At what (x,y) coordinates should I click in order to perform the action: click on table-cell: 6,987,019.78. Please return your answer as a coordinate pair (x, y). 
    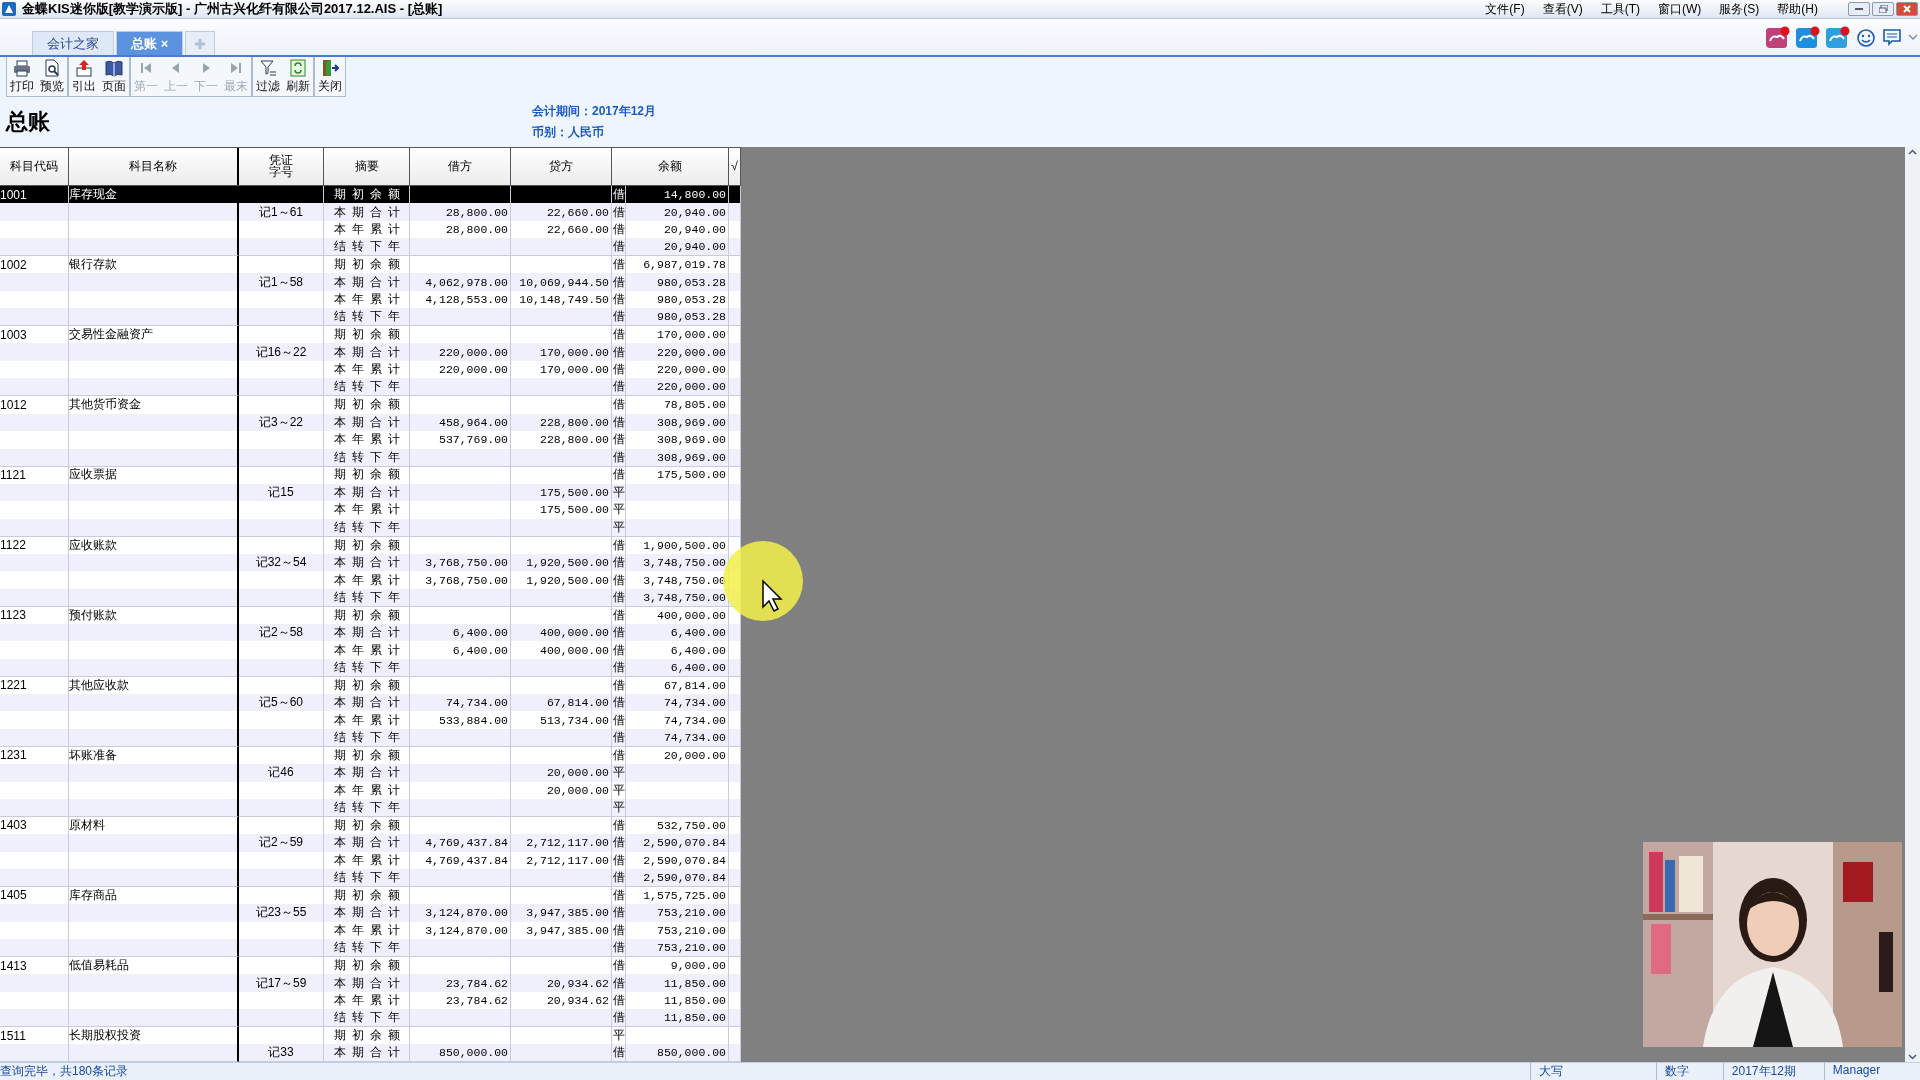
    Looking at the image, I should click on (684, 265).